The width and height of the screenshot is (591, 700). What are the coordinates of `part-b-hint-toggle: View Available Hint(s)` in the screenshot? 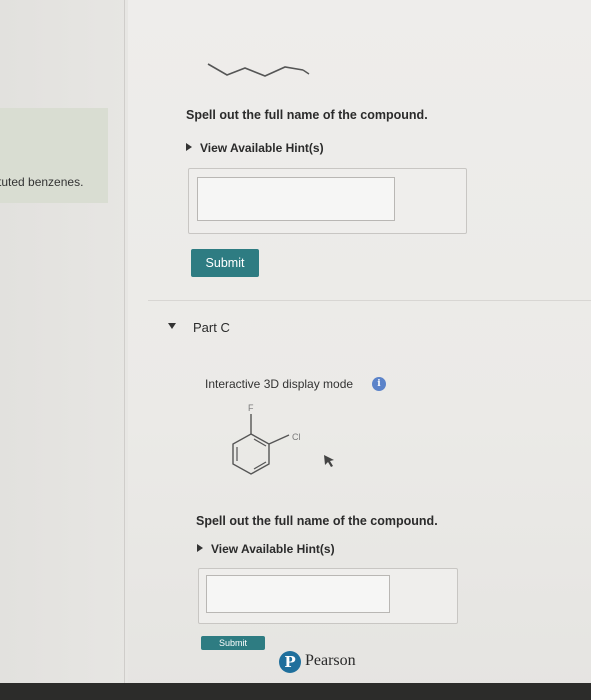 It's located at (255, 148).